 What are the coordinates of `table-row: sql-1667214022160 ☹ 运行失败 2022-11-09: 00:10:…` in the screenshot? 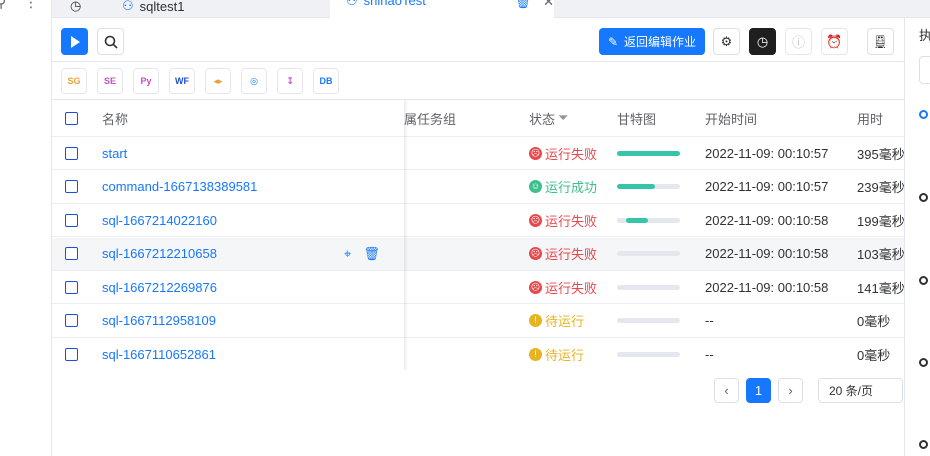 It's located at (478, 220).